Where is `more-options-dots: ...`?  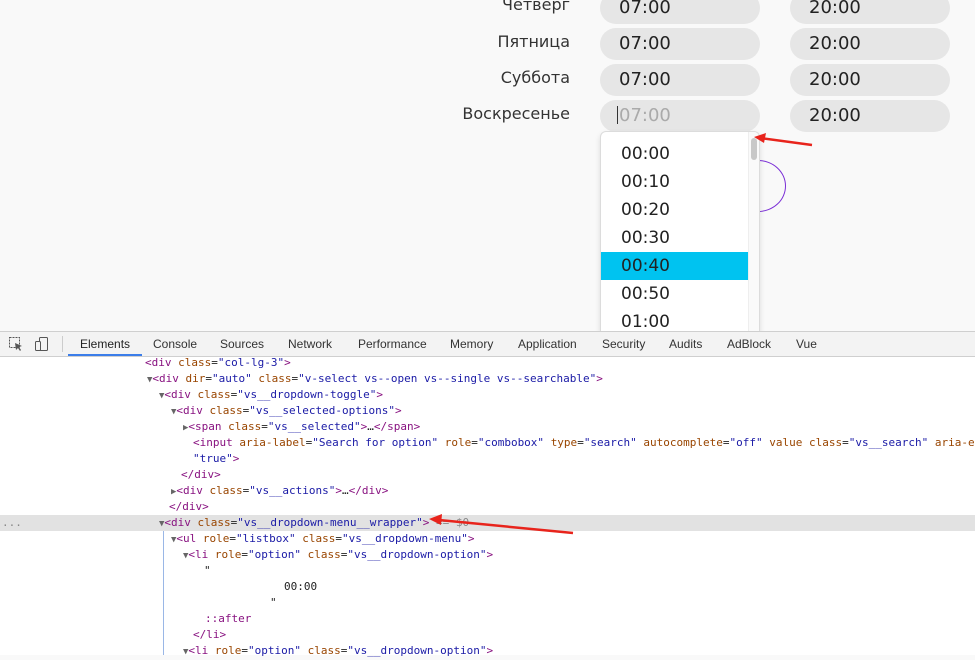 more-options-dots: ... is located at coordinates (12, 523).